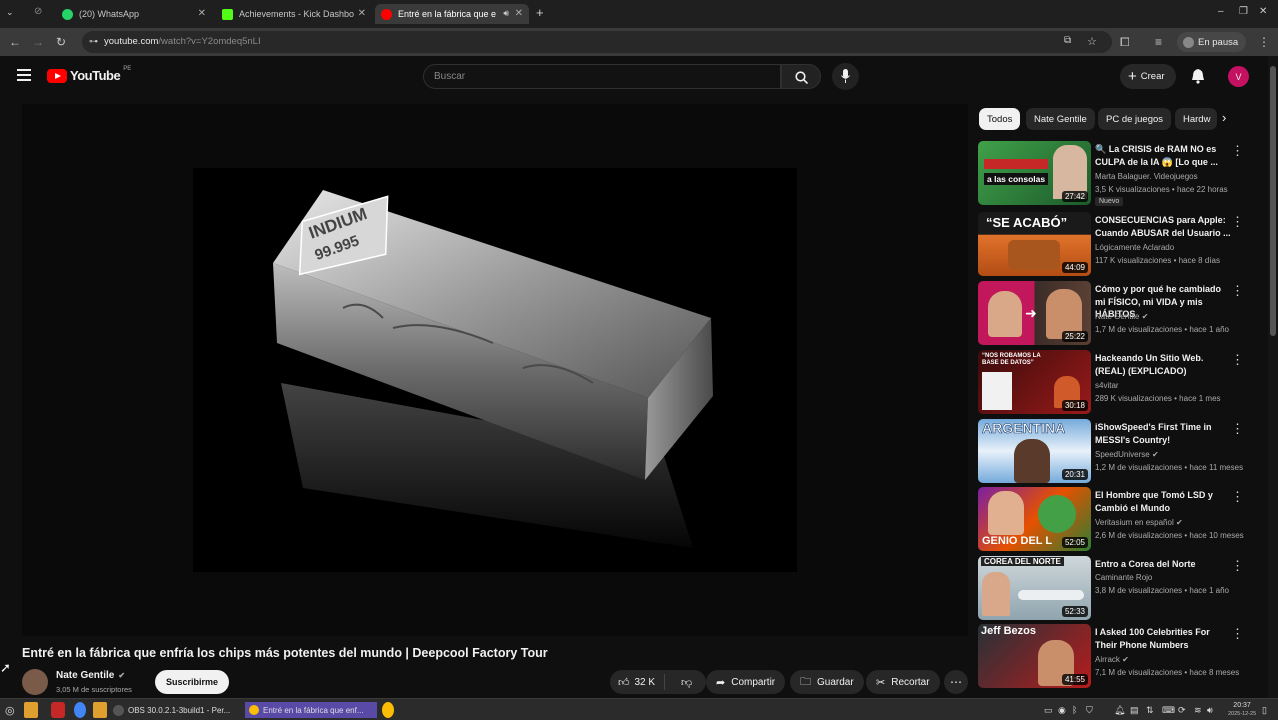 The image size is (1278, 720). What do you see at coordinates (1000, 119) in the screenshot?
I see `chip-all: Todos` at bounding box center [1000, 119].